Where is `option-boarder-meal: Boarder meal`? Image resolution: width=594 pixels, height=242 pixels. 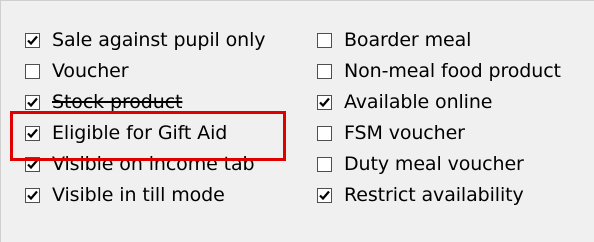
option-boarder-meal: Boarder meal is located at coordinates (439, 40).